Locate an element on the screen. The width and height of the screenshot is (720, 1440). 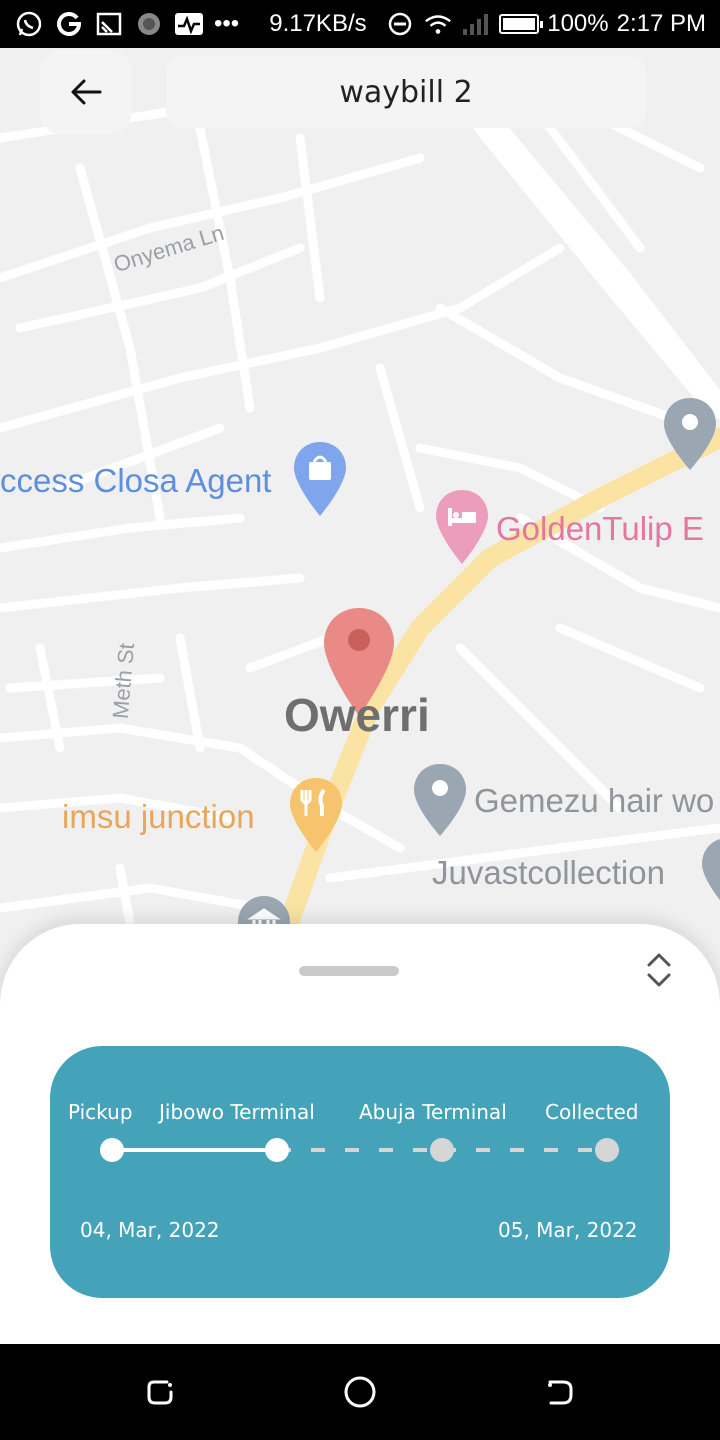
drag-handle-icon is located at coordinates (349, 971).